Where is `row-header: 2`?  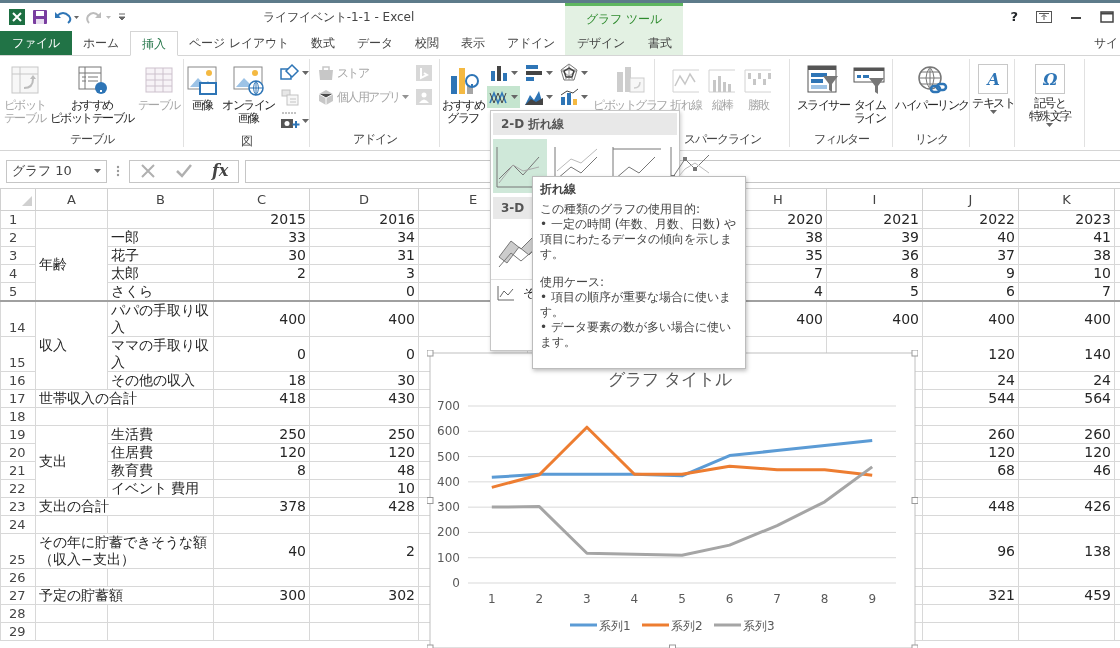
row-header: 2 is located at coordinates (18, 237).